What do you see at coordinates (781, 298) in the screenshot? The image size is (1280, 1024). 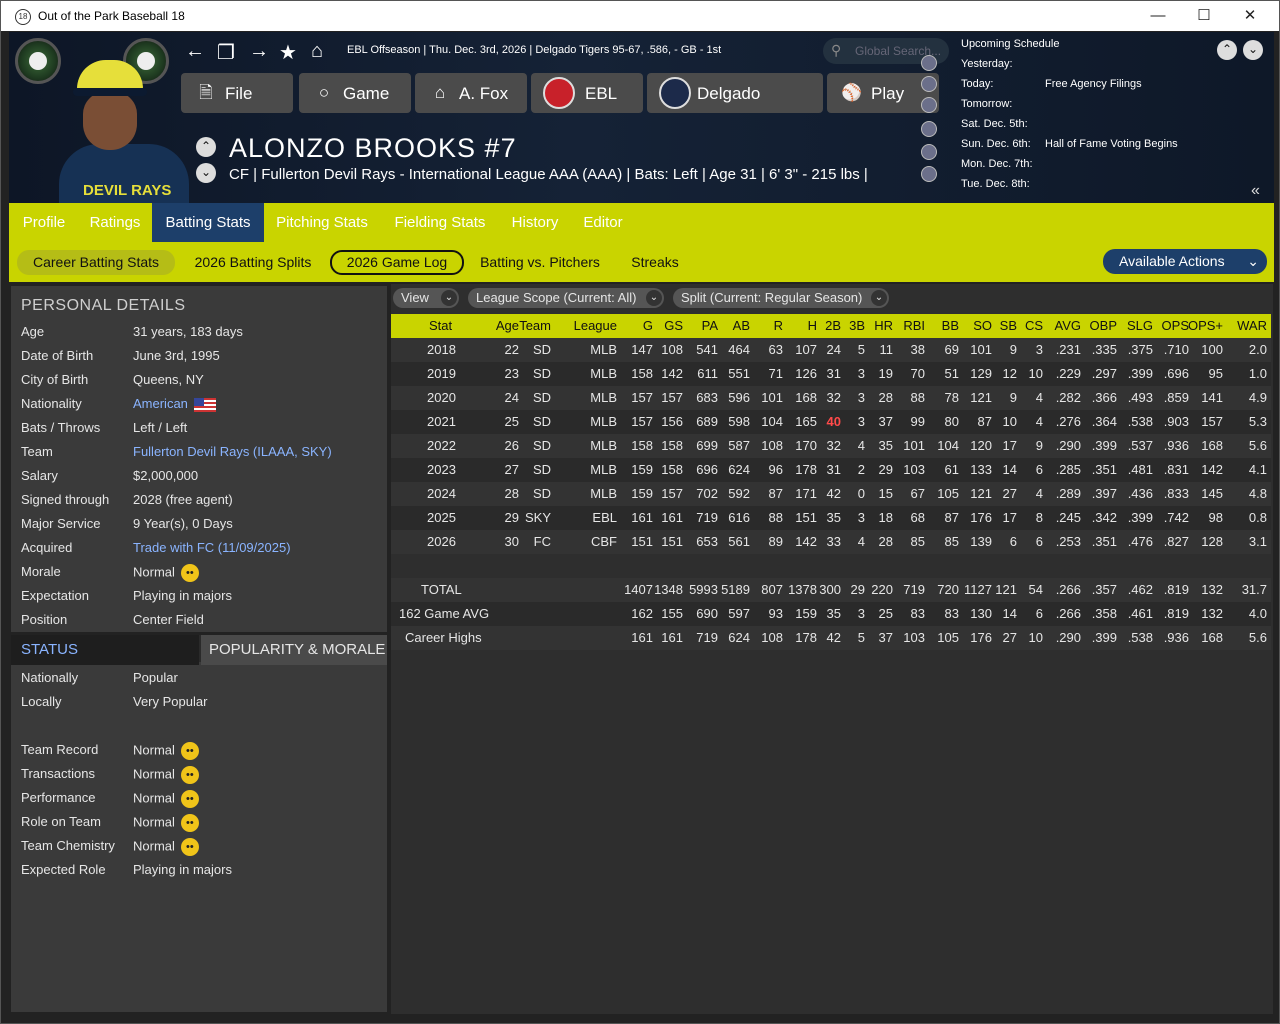 I see `split-dropdown: Split (Current: Regular Season) ⌄` at bounding box center [781, 298].